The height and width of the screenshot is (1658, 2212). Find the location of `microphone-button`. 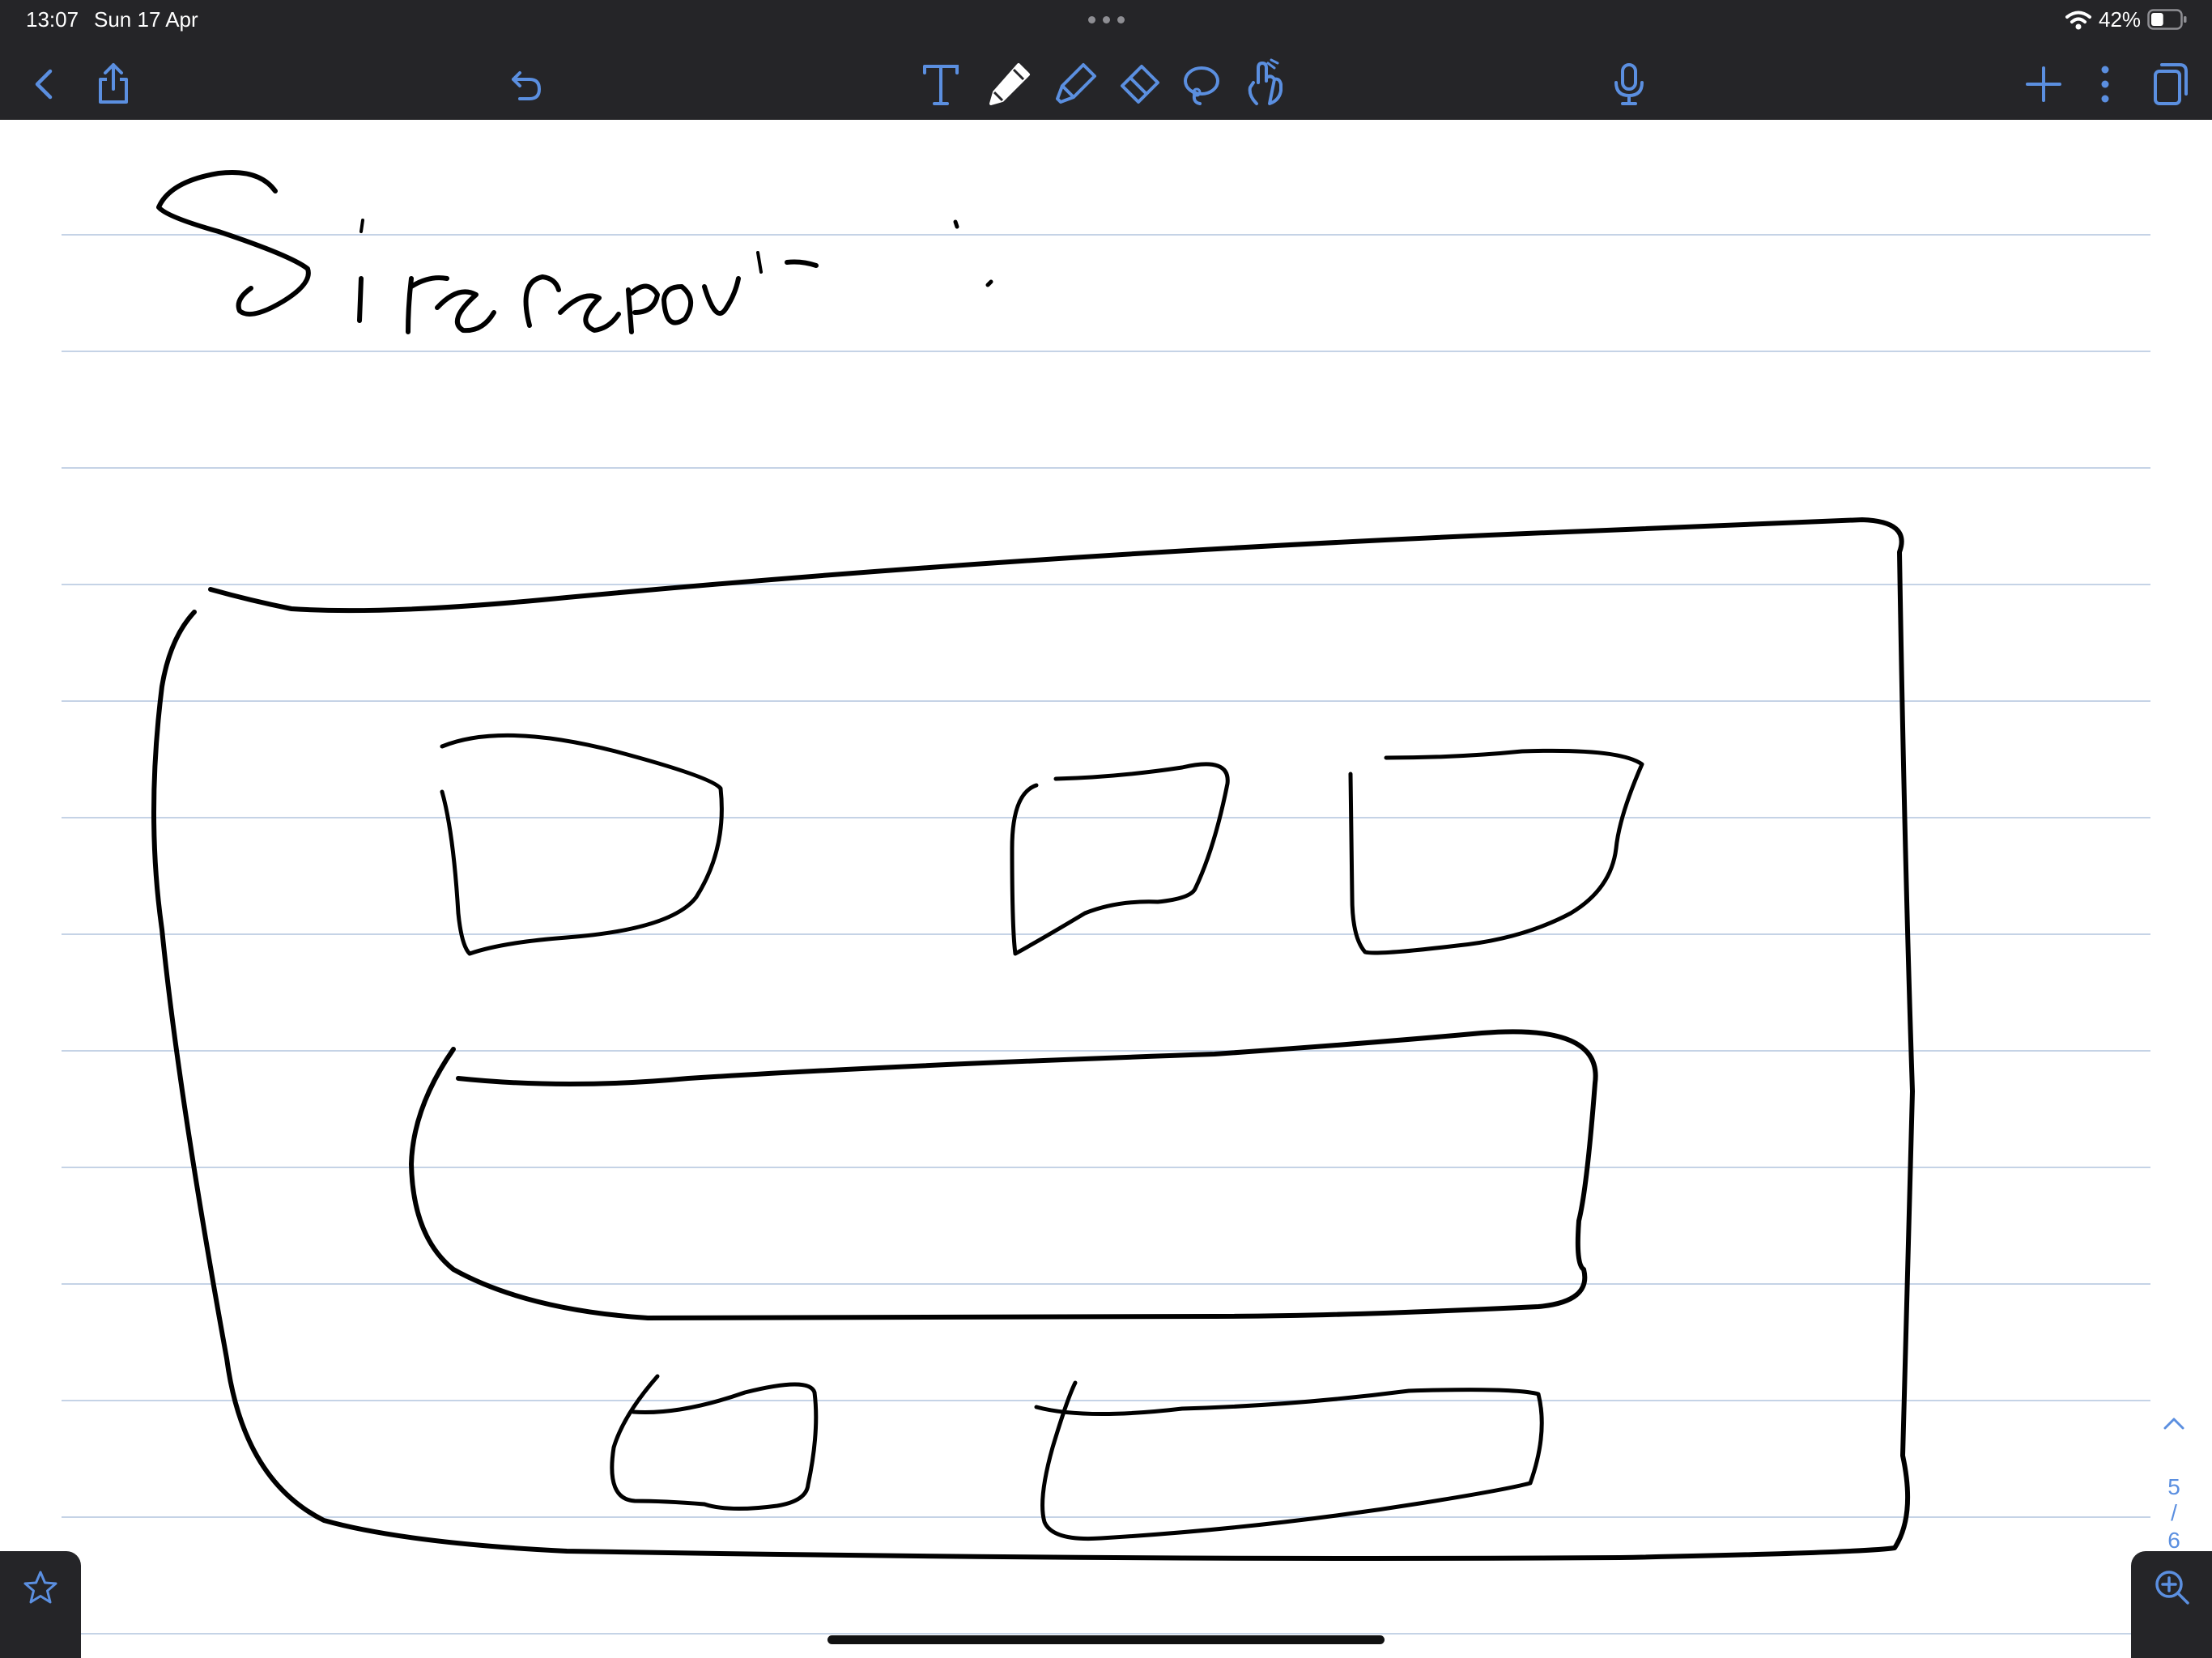

microphone-button is located at coordinates (1629, 84).